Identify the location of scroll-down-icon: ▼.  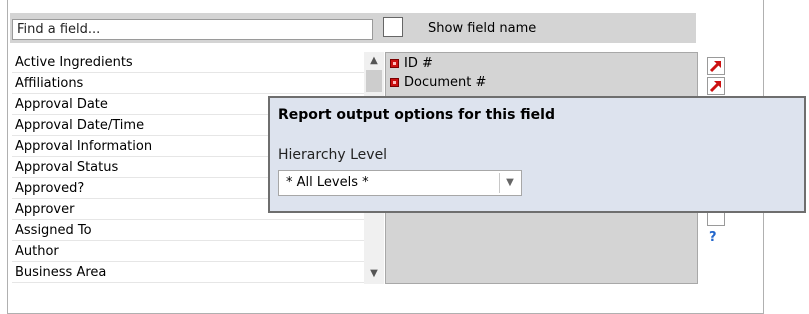
(374, 274).